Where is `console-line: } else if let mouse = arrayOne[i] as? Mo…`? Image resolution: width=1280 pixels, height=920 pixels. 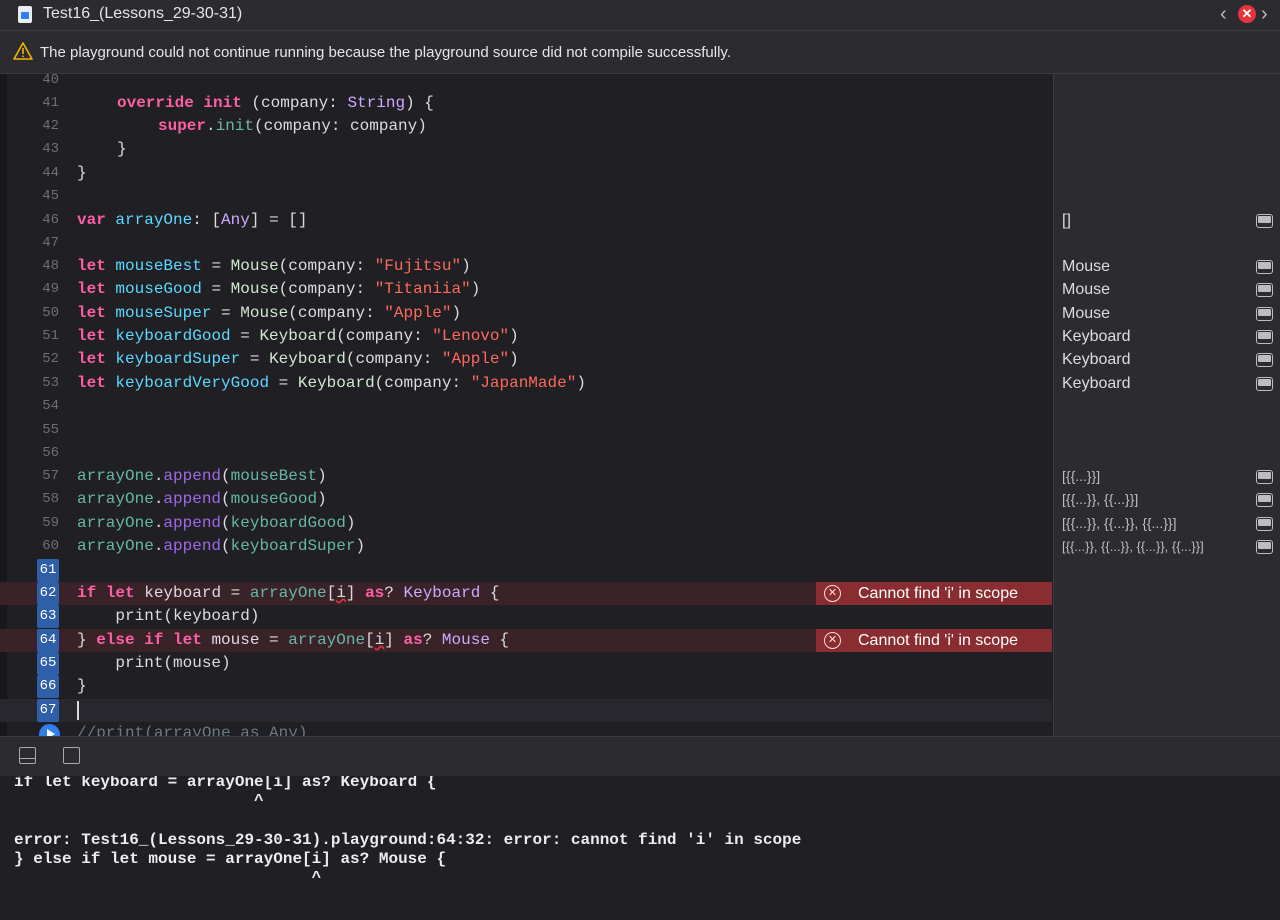
console-line: } else if let mouse = arrayOne[i] as? Mo… is located at coordinates (230, 859).